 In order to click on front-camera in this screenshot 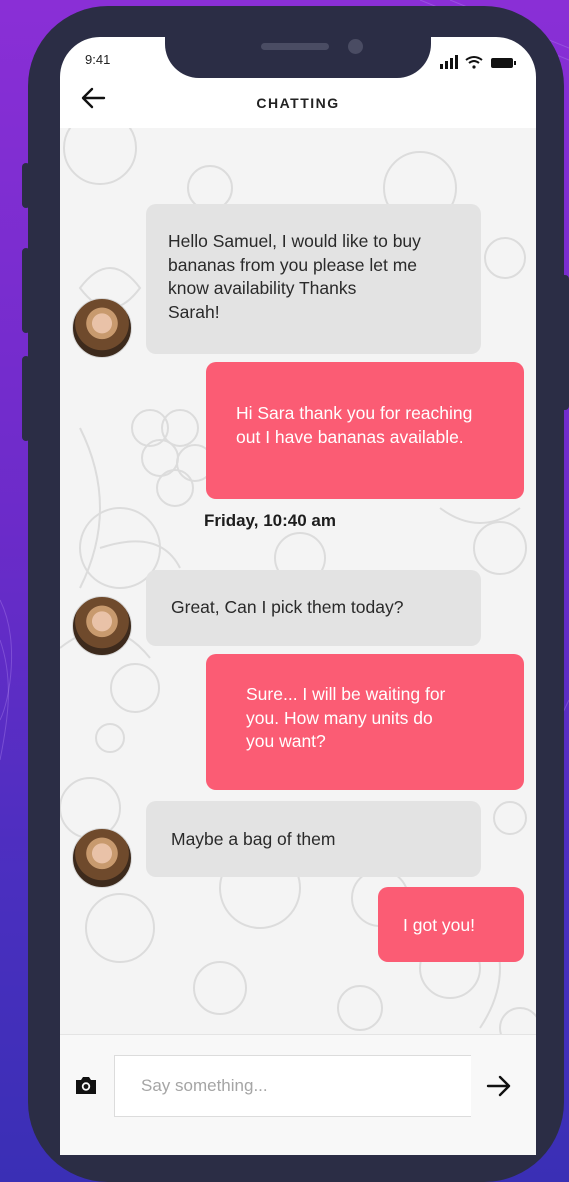, I will do `click(355, 46)`.